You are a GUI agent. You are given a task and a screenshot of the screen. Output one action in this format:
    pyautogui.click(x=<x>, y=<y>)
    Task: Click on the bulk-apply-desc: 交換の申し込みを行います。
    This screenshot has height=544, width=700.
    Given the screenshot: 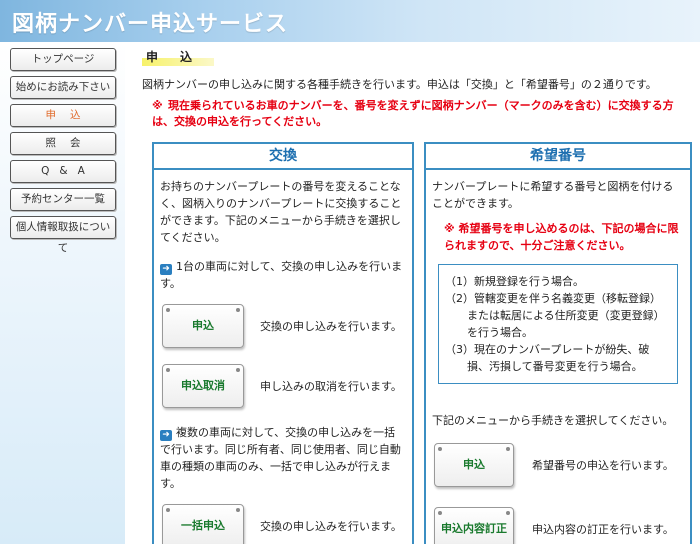 What is the action you would take?
    pyautogui.click(x=331, y=526)
    